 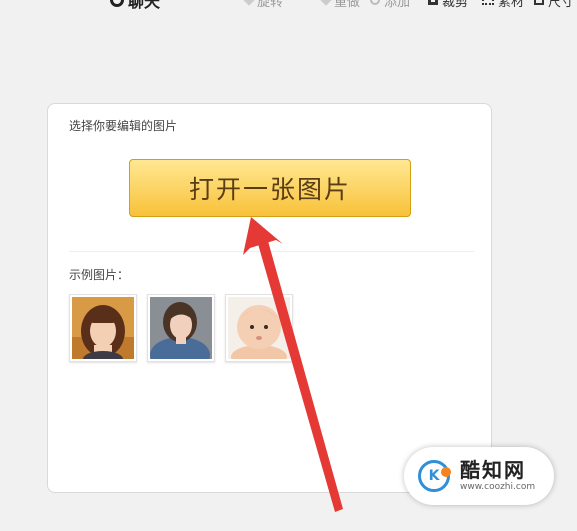 I want to click on resize-icon, so click(x=539, y=2).